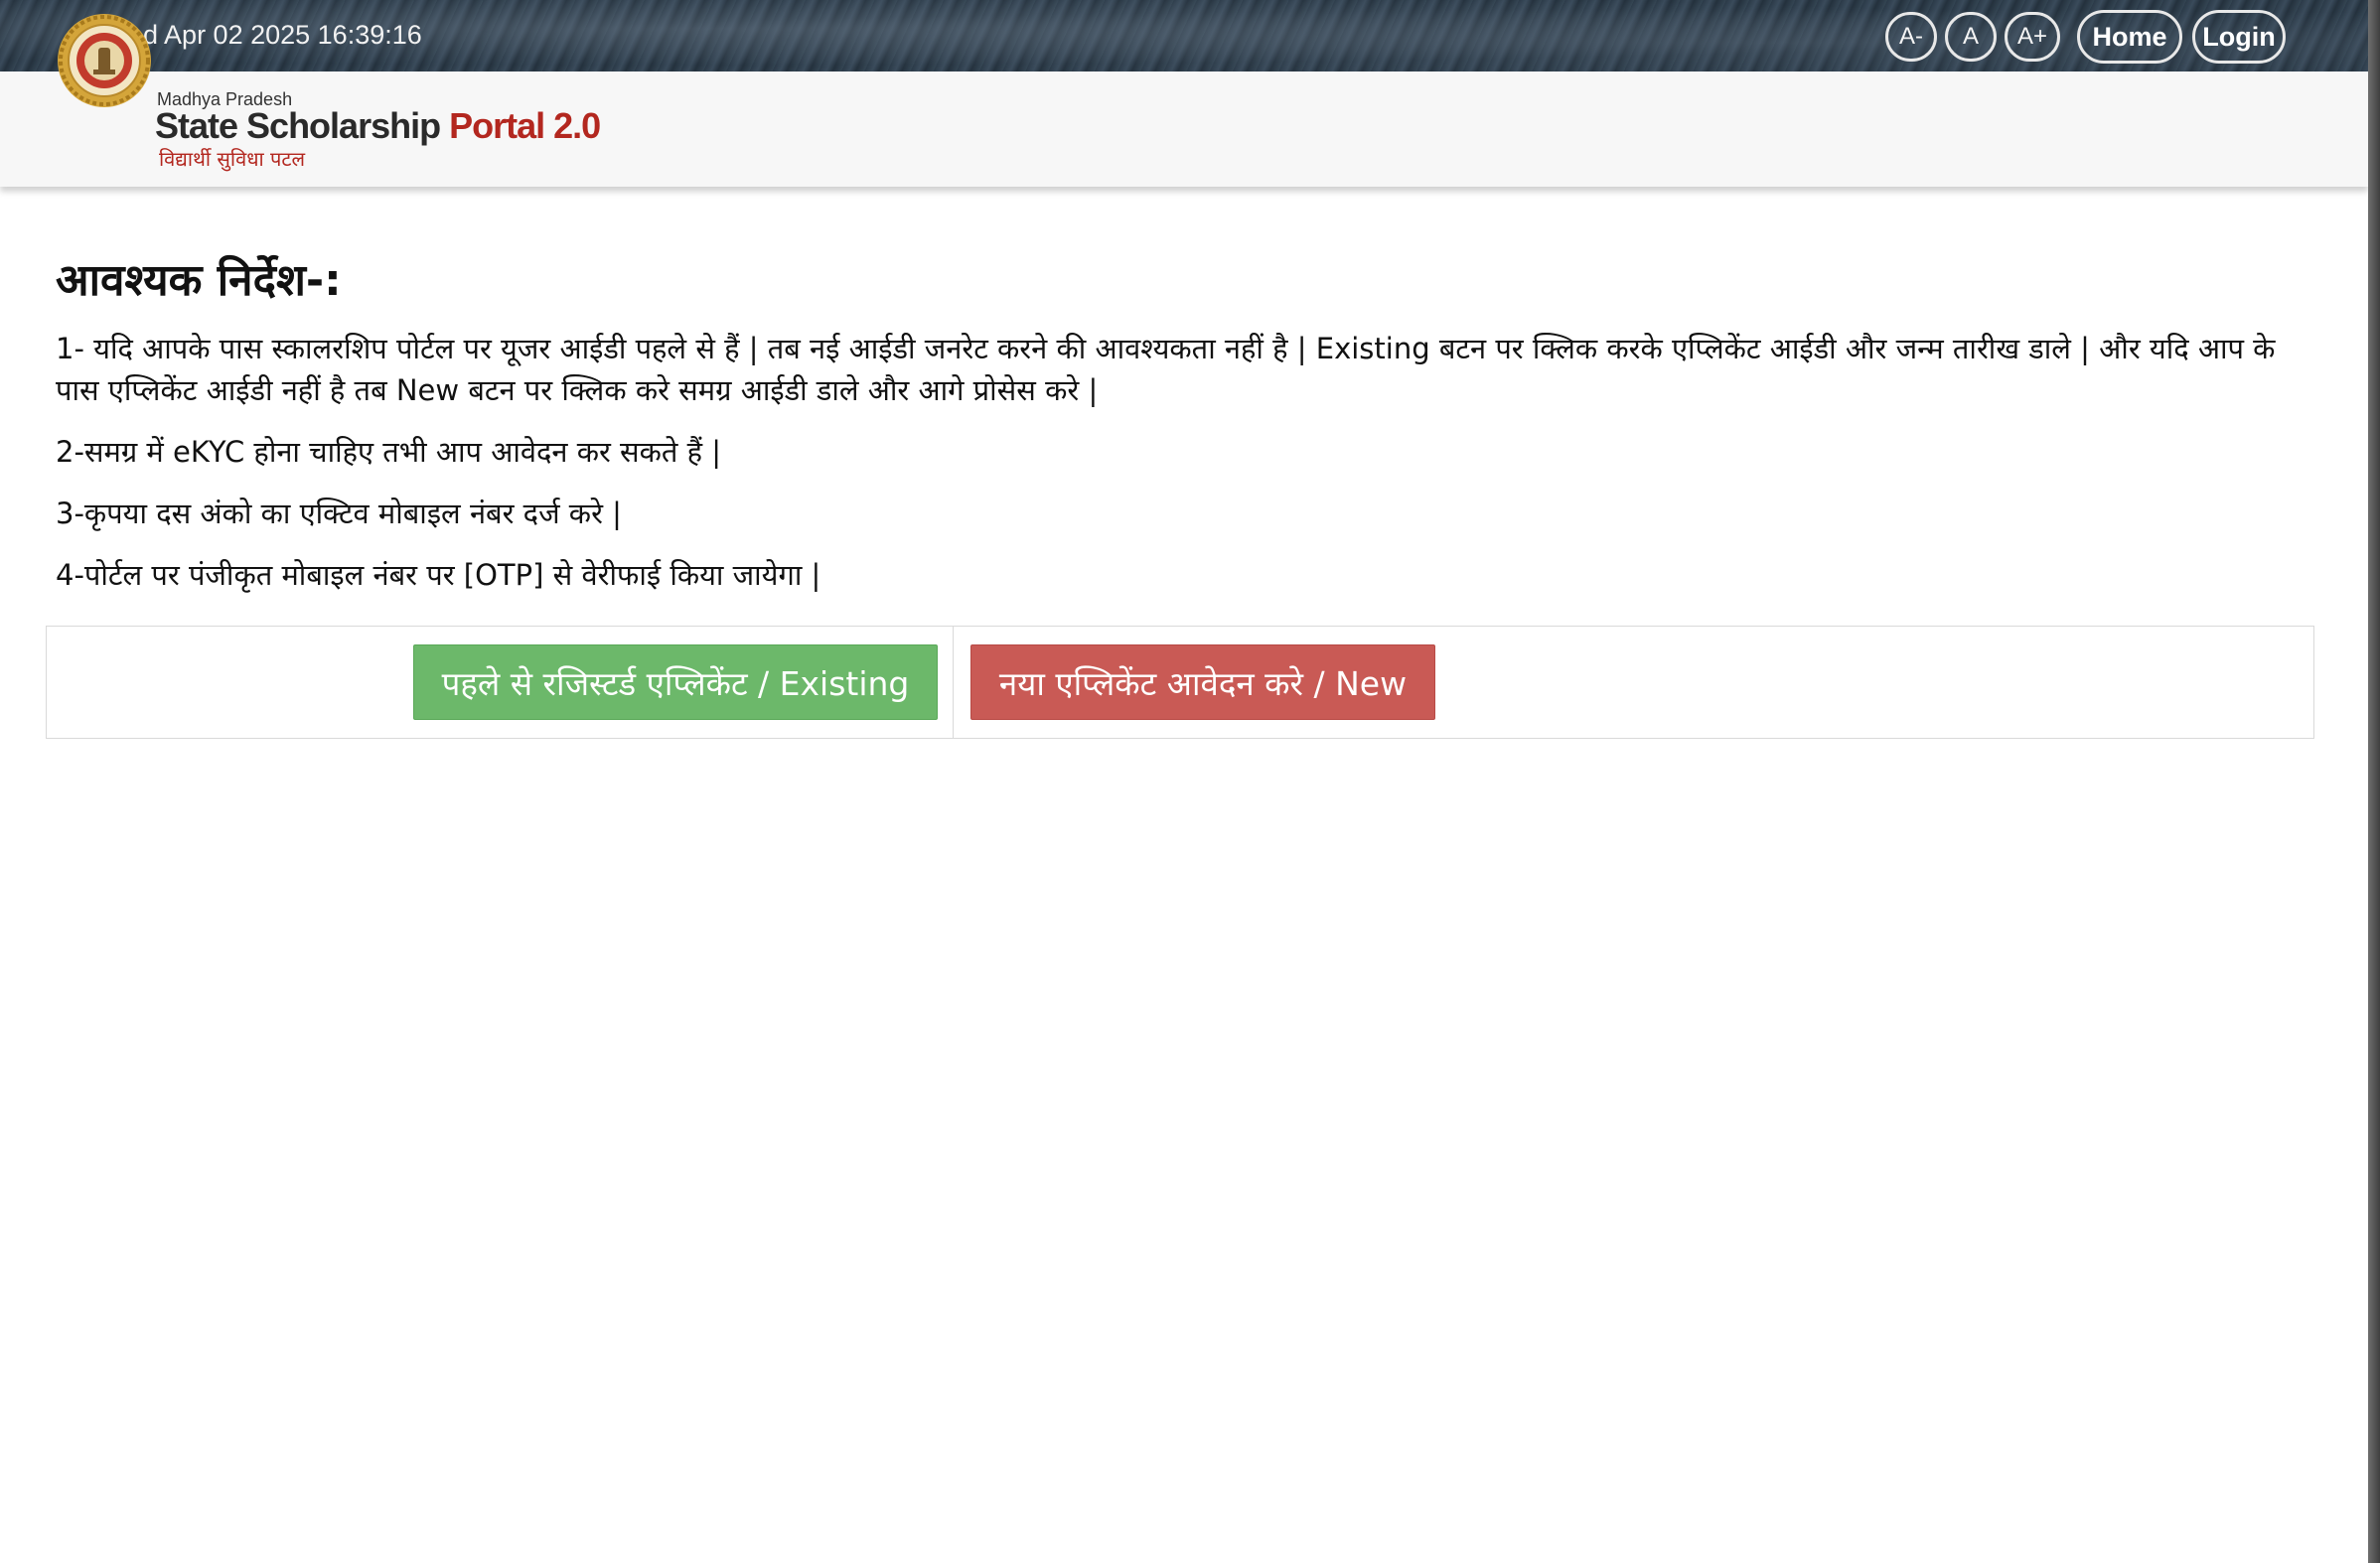 The width and height of the screenshot is (2380, 1563). I want to click on font-increase-button: A+, so click(2032, 37).